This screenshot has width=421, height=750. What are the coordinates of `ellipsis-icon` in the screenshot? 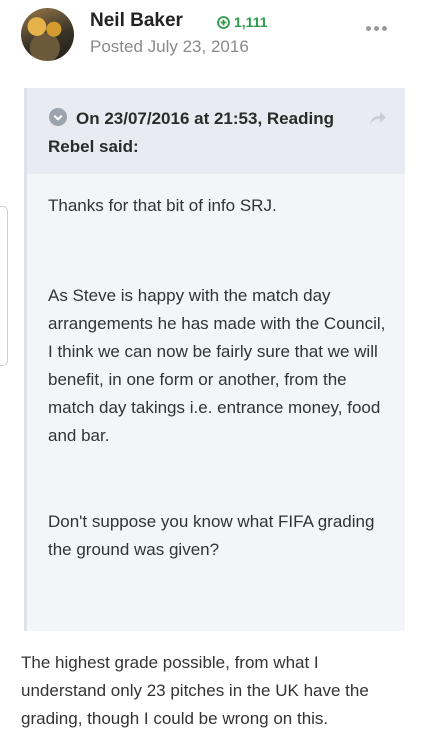 It's located at (377, 30).